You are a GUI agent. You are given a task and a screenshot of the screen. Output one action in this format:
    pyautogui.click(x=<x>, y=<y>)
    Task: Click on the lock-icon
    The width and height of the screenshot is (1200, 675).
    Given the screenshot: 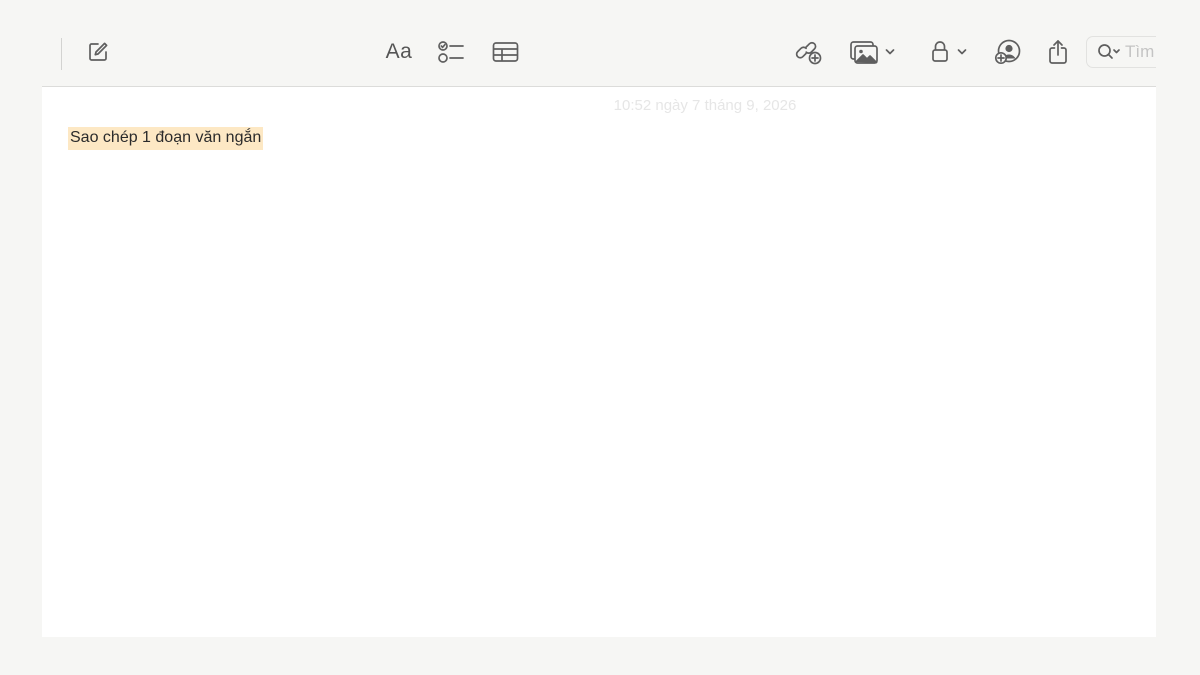 What is the action you would take?
    pyautogui.click(x=940, y=52)
    